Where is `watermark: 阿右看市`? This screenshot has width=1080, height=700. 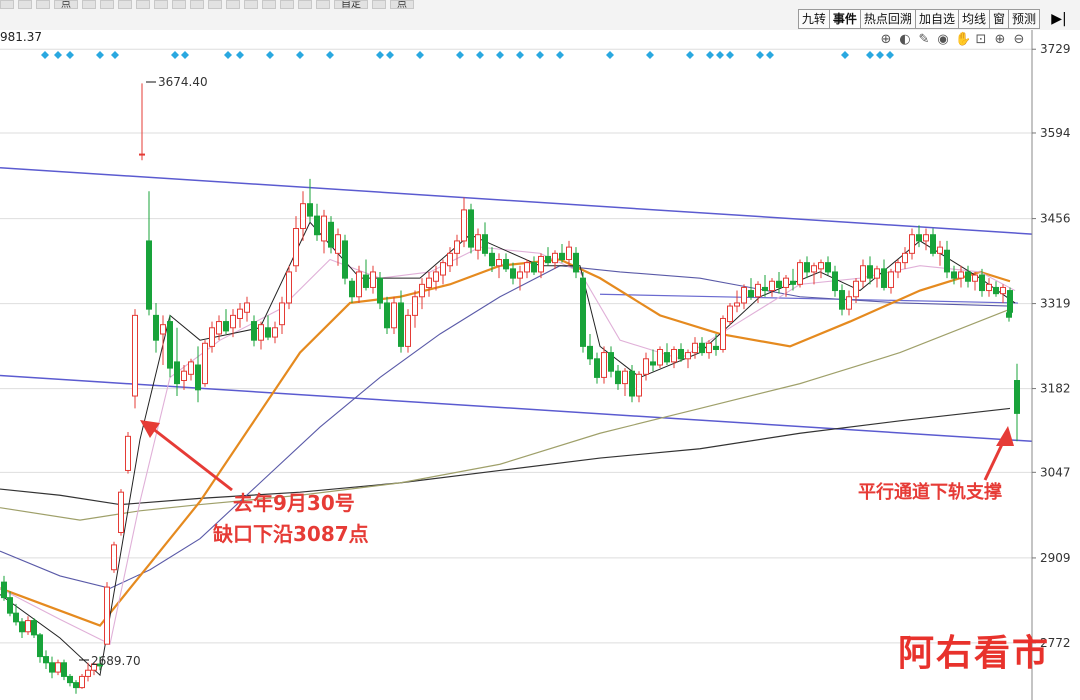
watermark: 阿右看市 is located at coordinates (973, 653).